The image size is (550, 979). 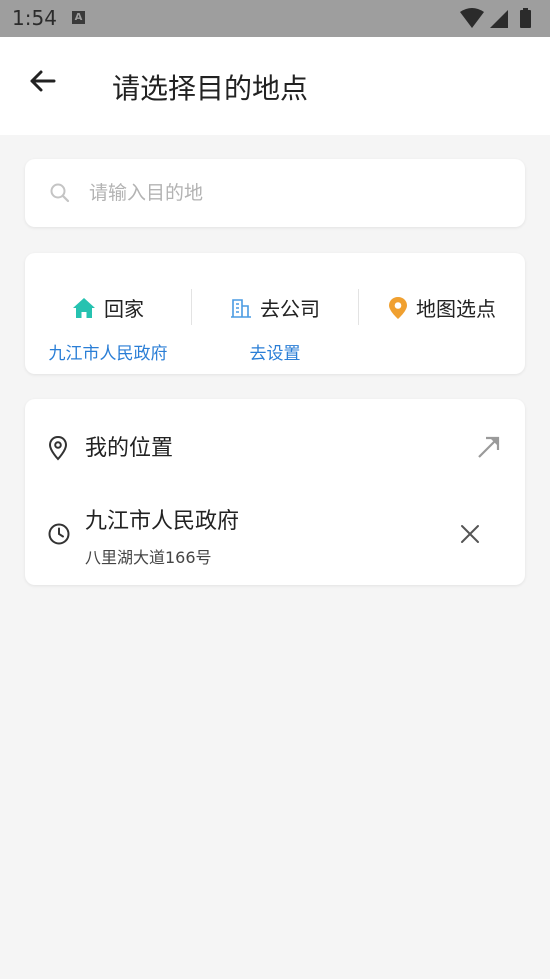 What do you see at coordinates (398, 307) in the screenshot?
I see `map-pin-icon` at bounding box center [398, 307].